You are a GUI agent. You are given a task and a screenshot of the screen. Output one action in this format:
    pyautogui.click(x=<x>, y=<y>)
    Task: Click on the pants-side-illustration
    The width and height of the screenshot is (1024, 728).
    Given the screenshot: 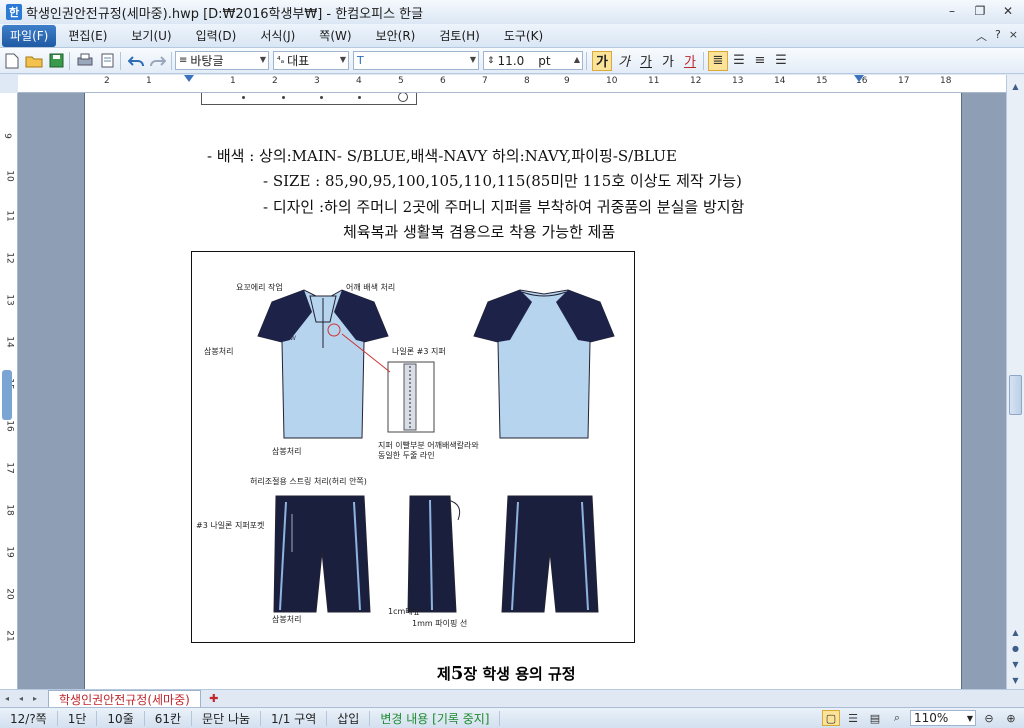 What is the action you would take?
    pyautogui.click(x=434, y=554)
    